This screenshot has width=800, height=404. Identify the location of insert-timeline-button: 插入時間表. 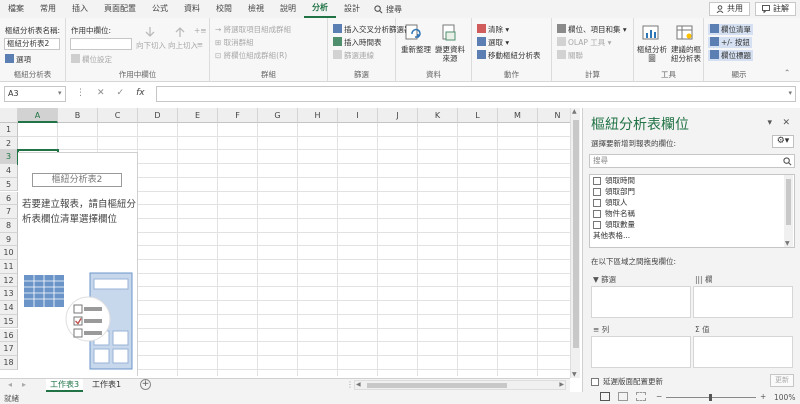
(357, 42).